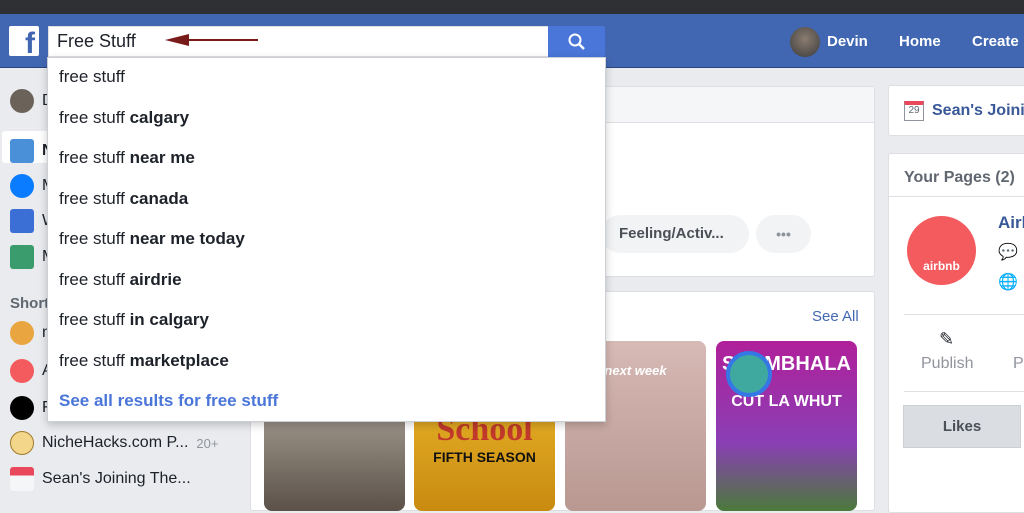 The image size is (1024, 513). Describe the element at coordinates (22, 371) in the screenshot. I see `airbnb-icon` at that location.